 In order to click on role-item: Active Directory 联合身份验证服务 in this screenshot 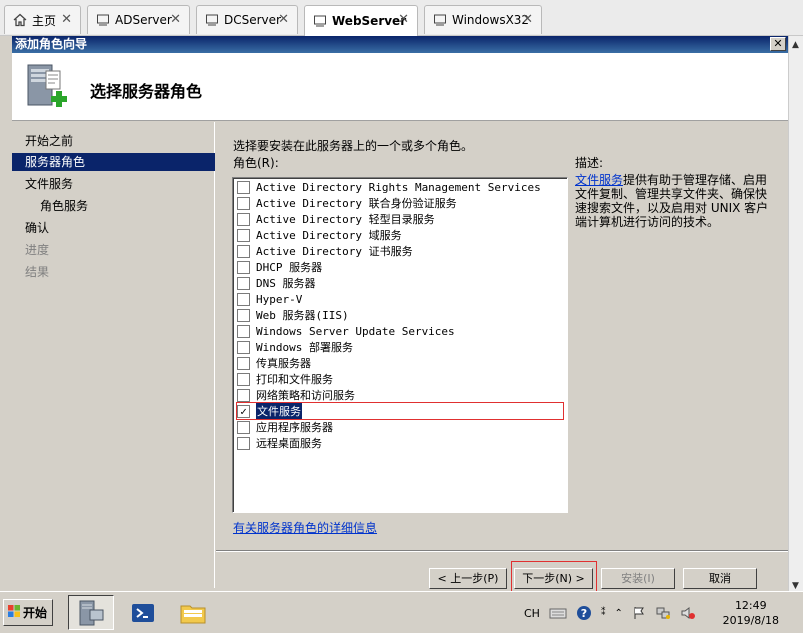, I will do `click(400, 203)`.